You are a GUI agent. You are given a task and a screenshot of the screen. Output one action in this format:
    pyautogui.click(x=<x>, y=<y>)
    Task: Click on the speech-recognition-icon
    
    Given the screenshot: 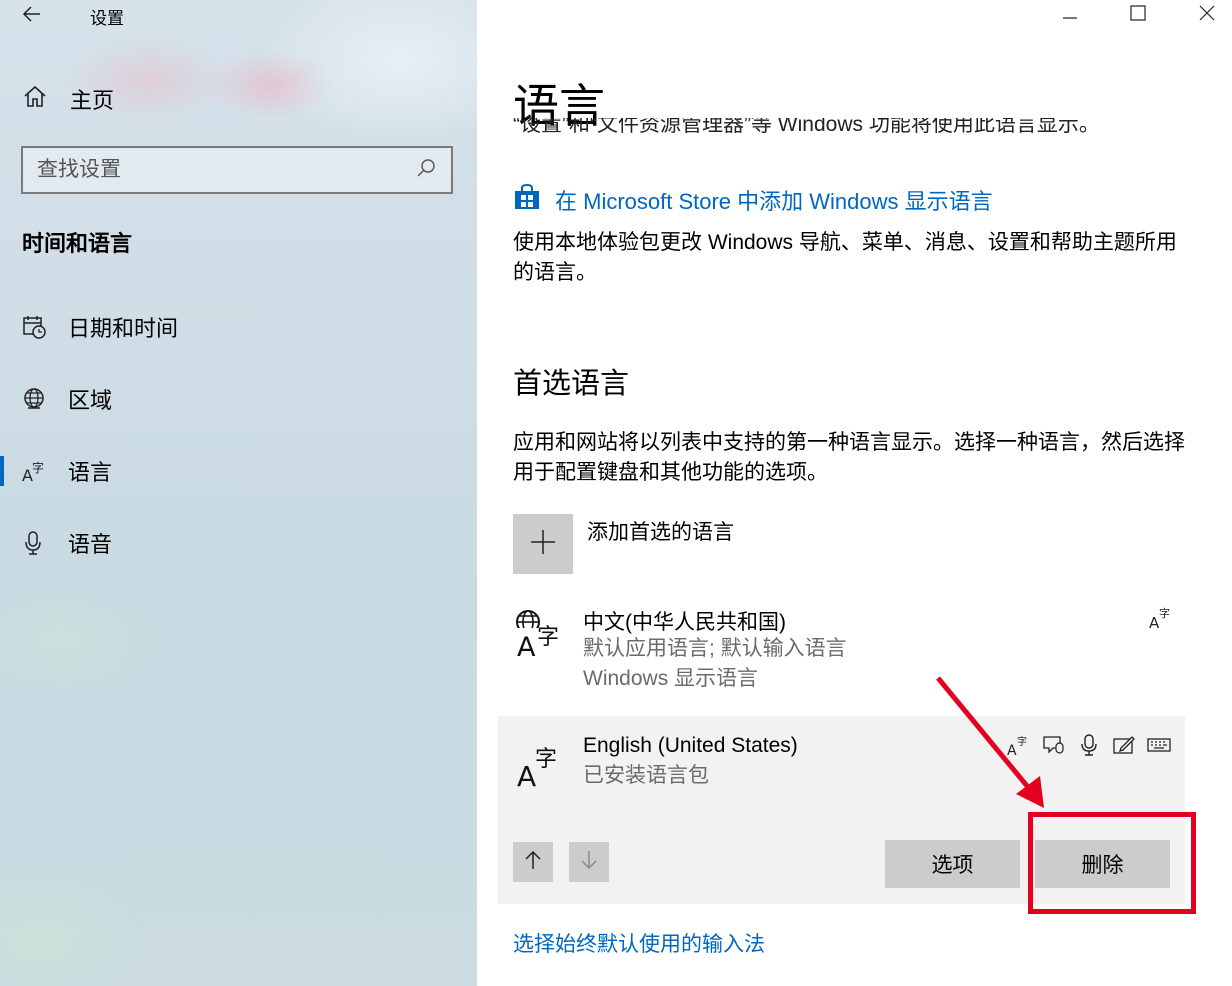 What is the action you would take?
    pyautogui.click(x=1088, y=744)
    